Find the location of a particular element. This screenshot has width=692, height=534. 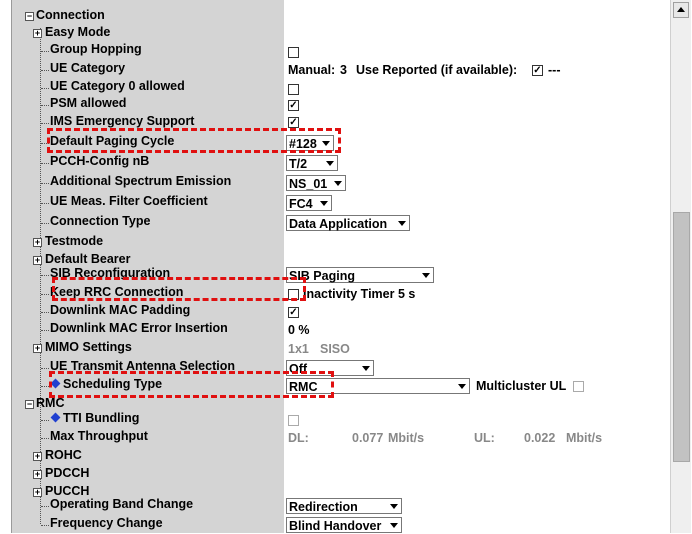

ue-category0-checkbox is located at coordinates (293, 89).